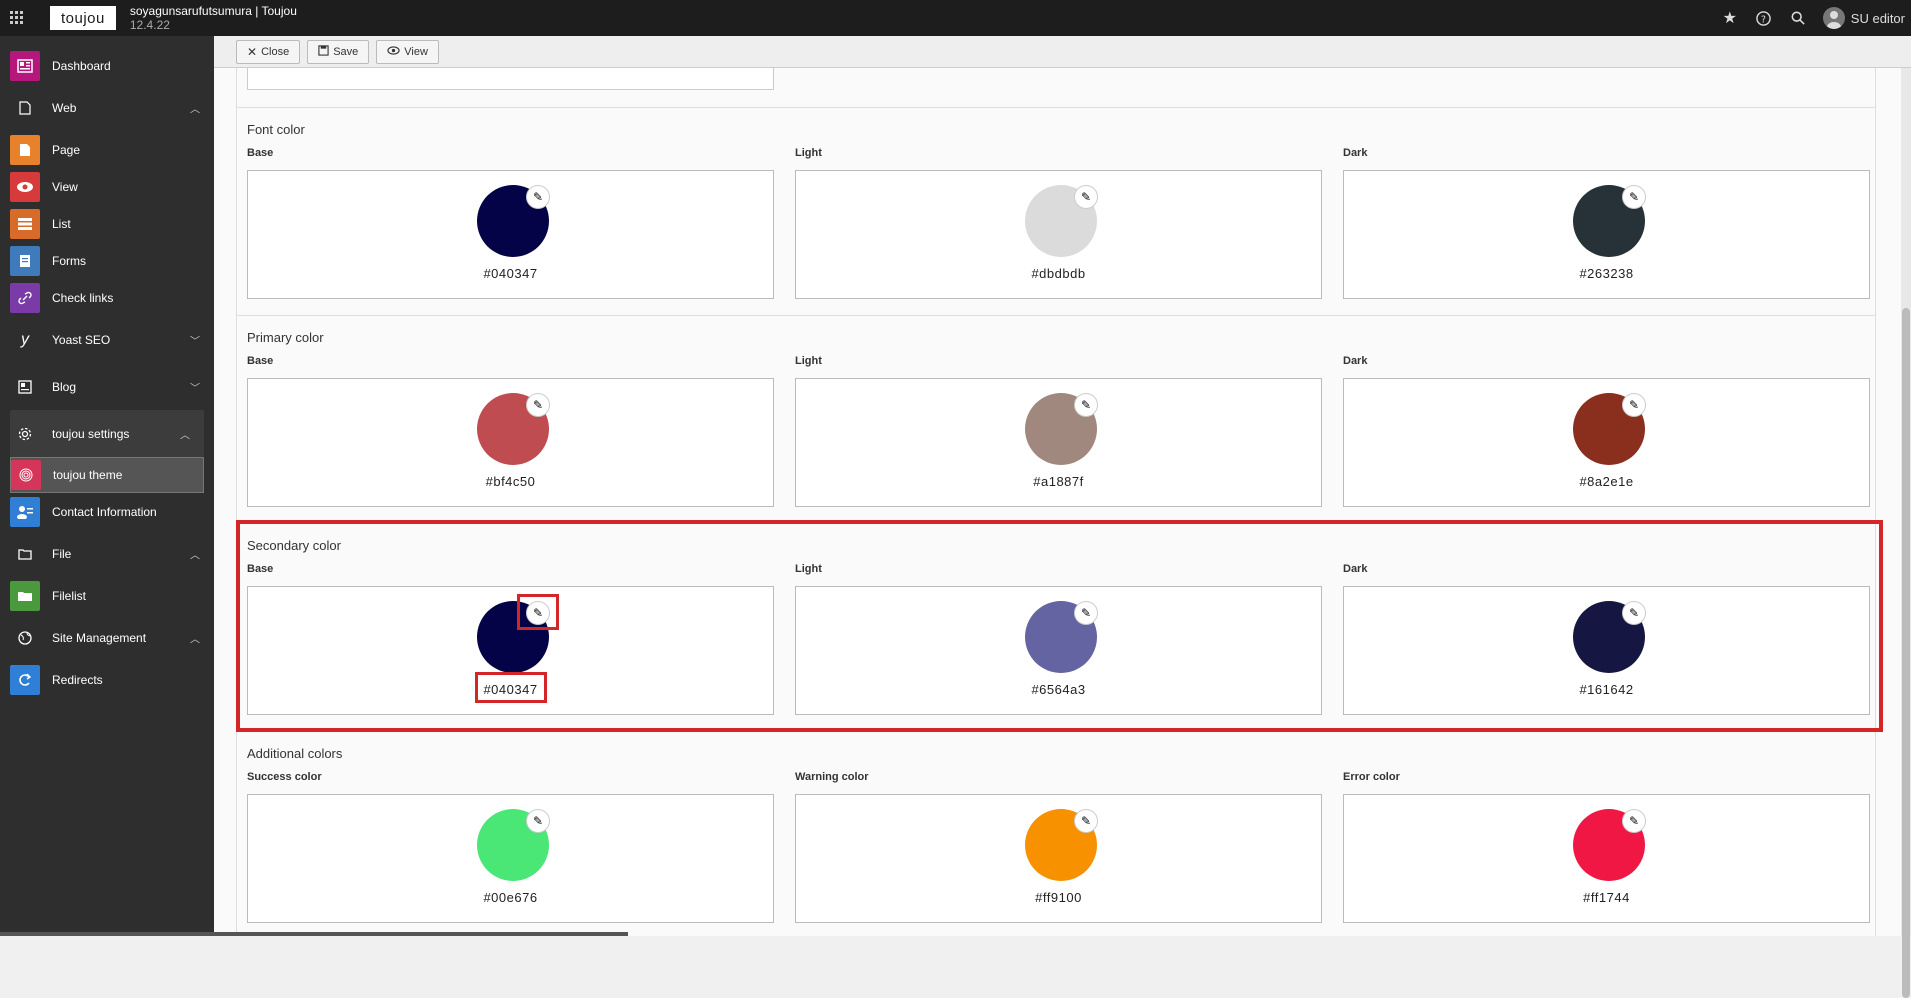 The width and height of the screenshot is (1911, 998). I want to click on topbar-actions: ★ ? SU editor, so click(1813, 18).